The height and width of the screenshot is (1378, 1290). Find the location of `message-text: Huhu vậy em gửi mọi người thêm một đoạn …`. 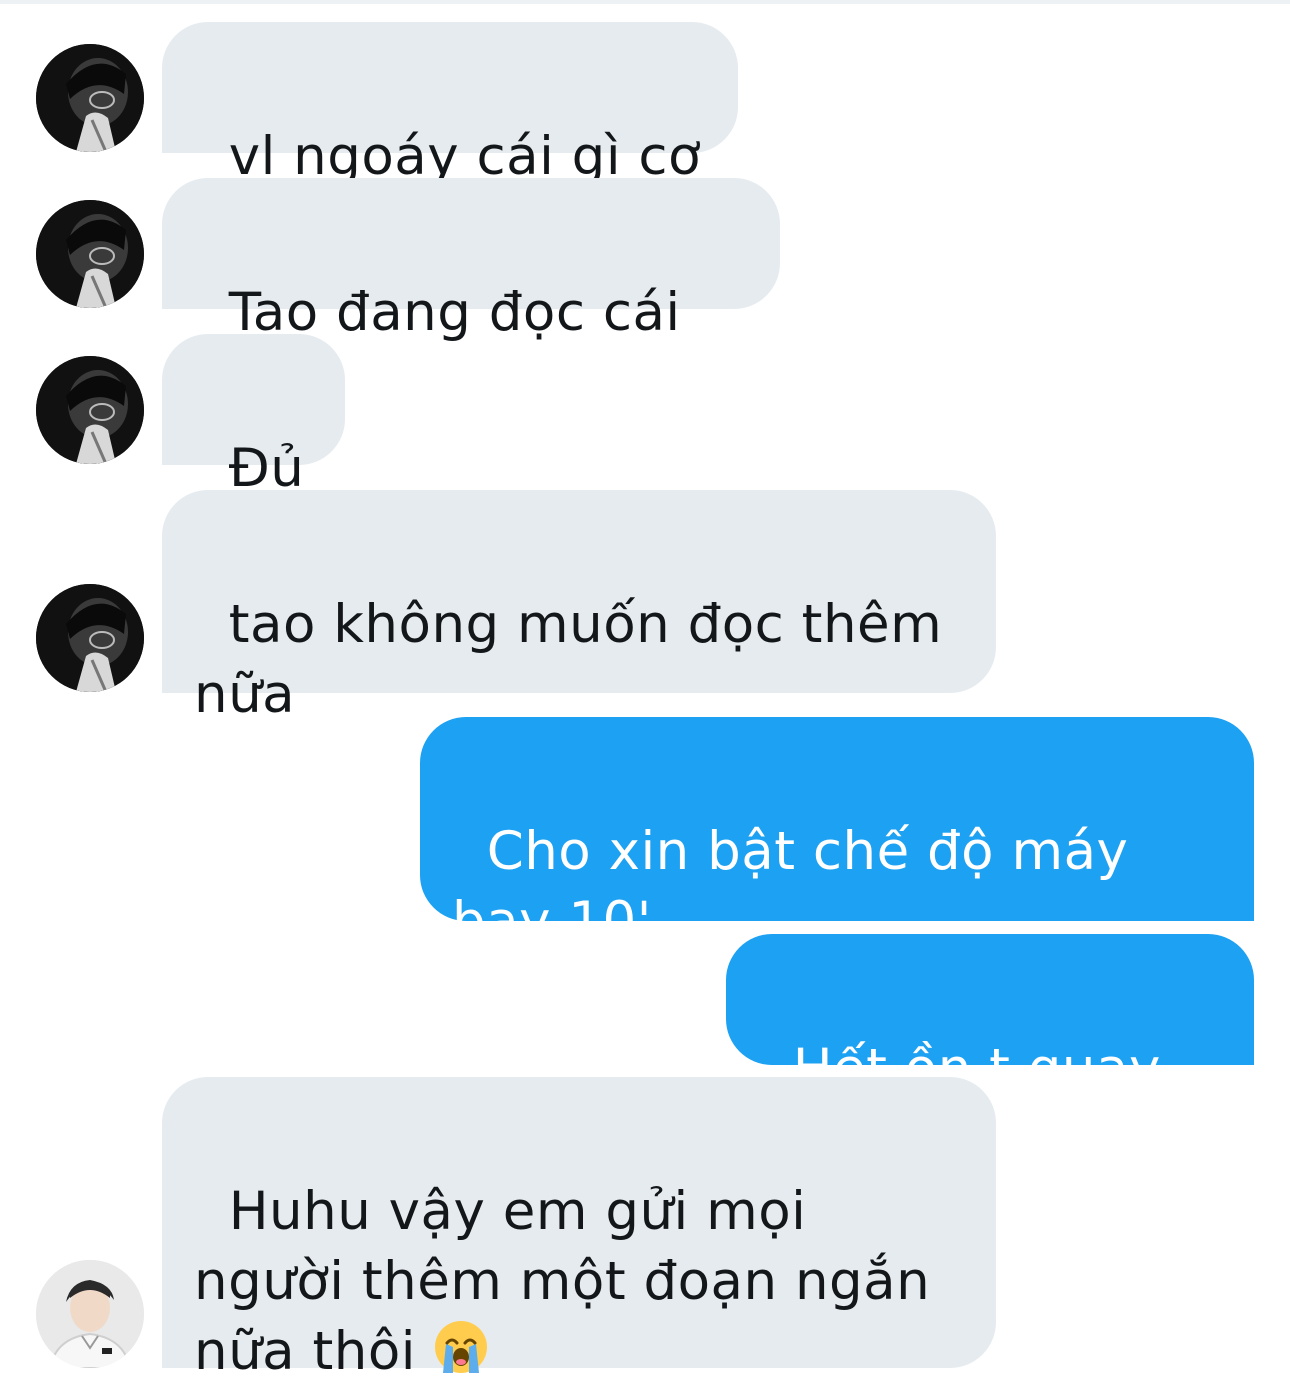

message-text: Huhu vậy em gửi mọi người thêm một đoạn … is located at coordinates (562, 1279).